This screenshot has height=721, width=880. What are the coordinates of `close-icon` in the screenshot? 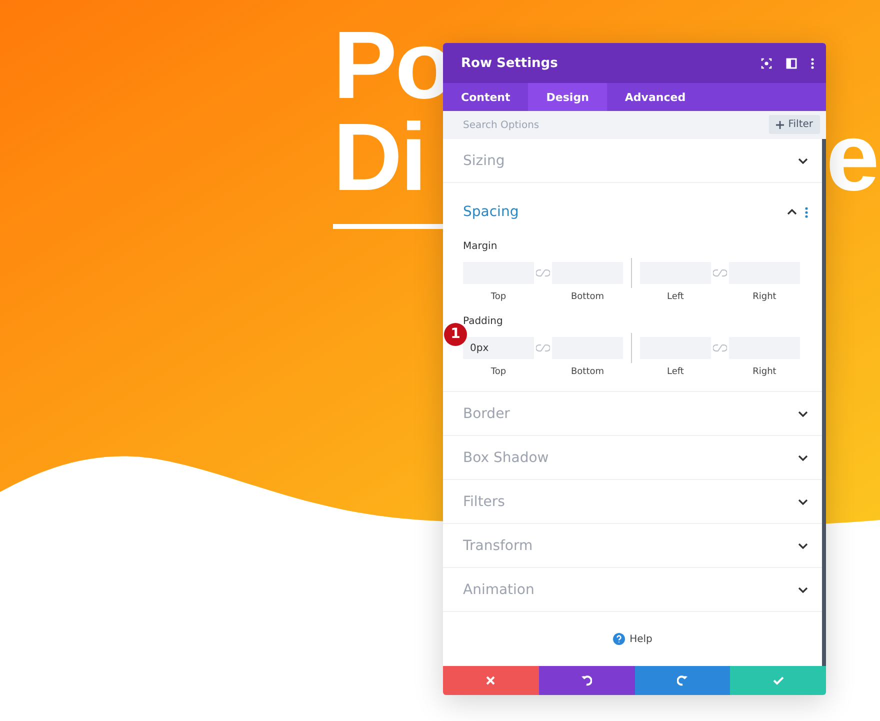 It's located at (491, 680).